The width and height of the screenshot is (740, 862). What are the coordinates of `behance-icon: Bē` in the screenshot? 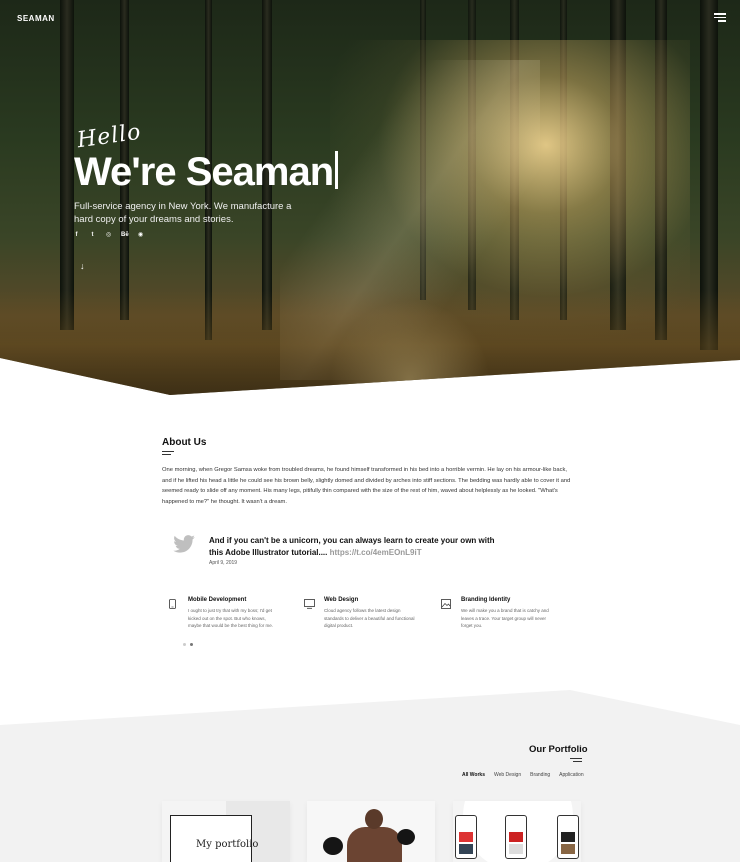 It's located at (125, 235).